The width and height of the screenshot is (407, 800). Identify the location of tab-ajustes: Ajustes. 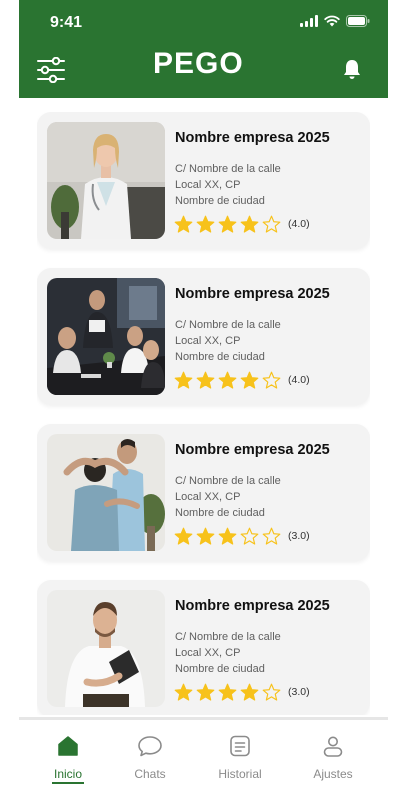
(333, 757).